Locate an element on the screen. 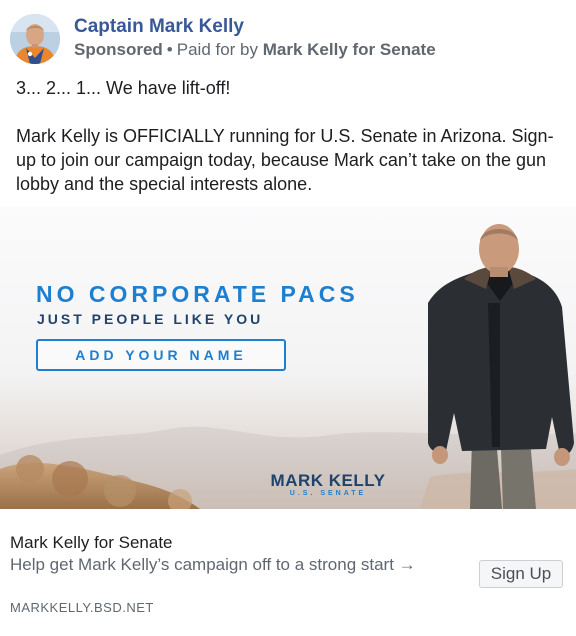 This screenshot has height=636, width=576. sponsored-label: Sponsored is located at coordinates (118, 49).